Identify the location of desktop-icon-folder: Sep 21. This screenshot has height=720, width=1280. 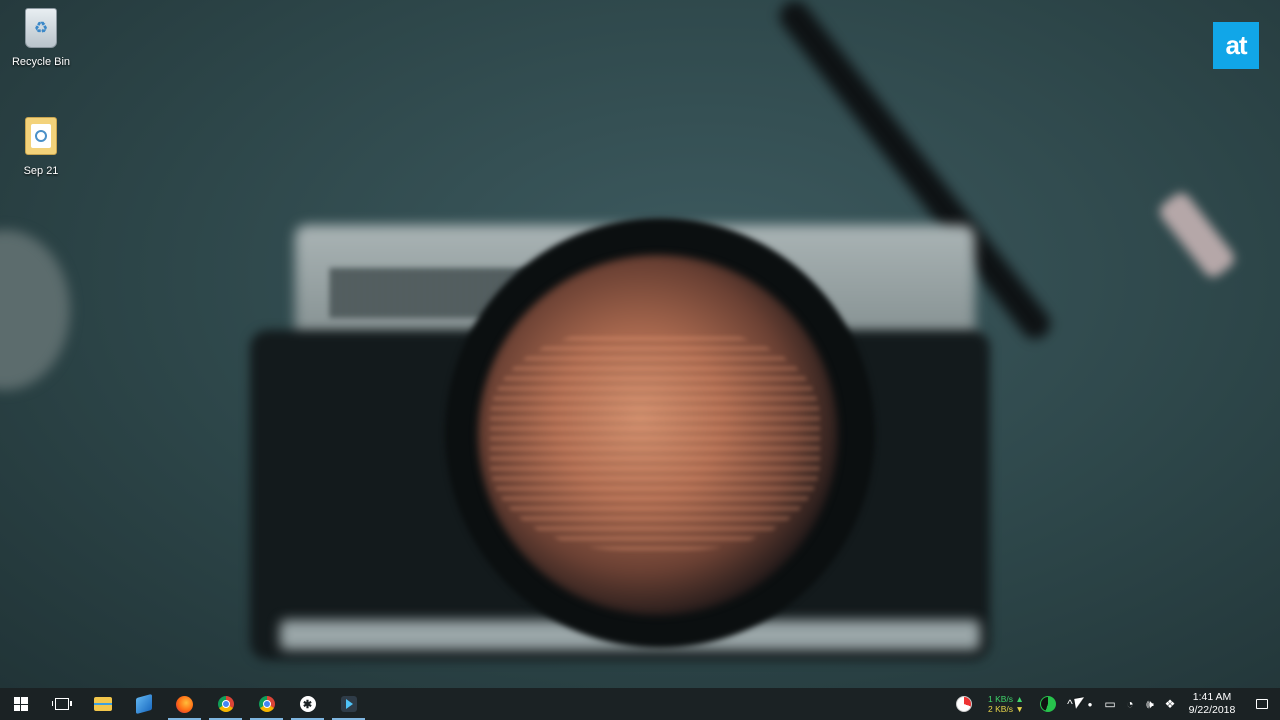
(41, 145).